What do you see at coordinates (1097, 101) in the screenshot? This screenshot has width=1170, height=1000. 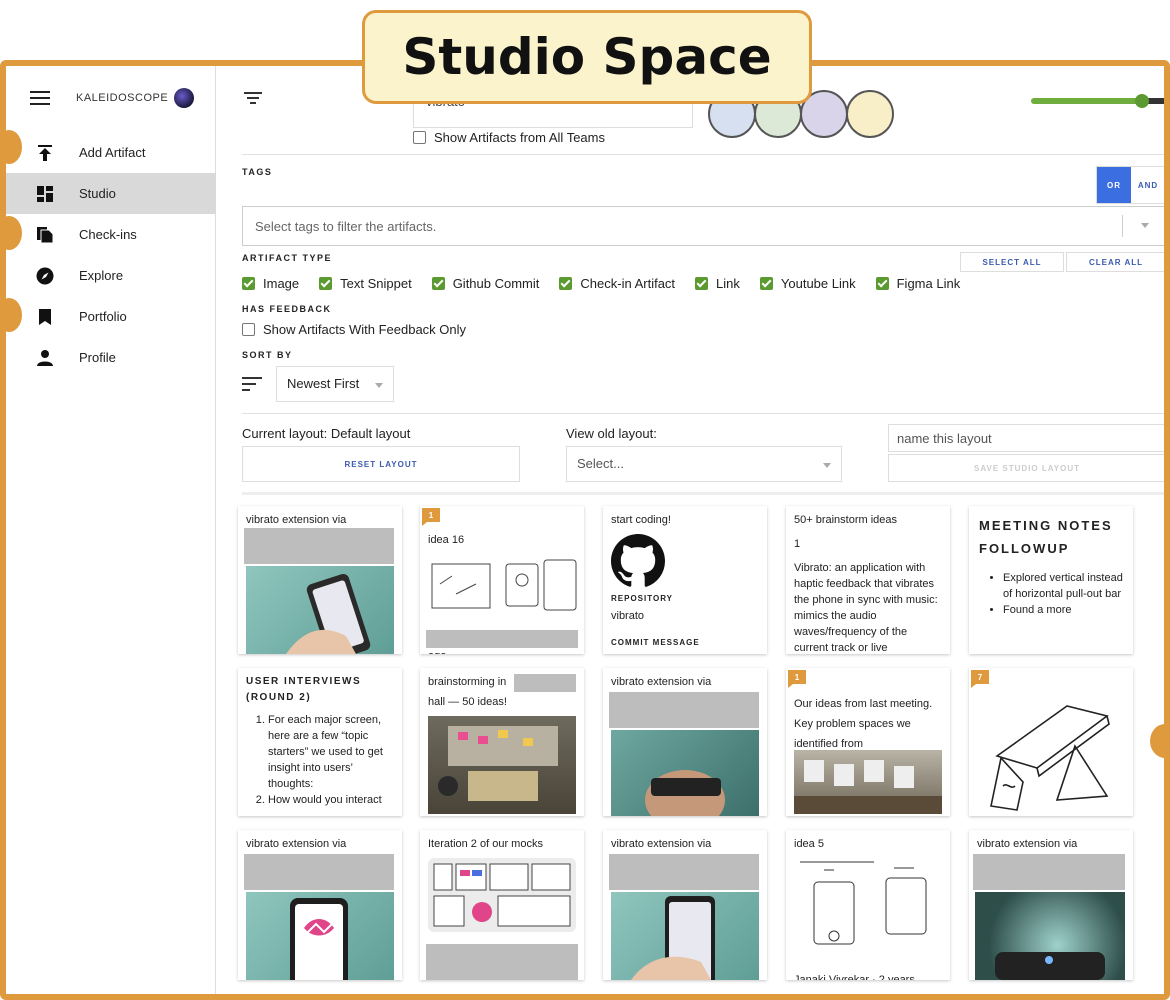 I see `zoom-slider` at bounding box center [1097, 101].